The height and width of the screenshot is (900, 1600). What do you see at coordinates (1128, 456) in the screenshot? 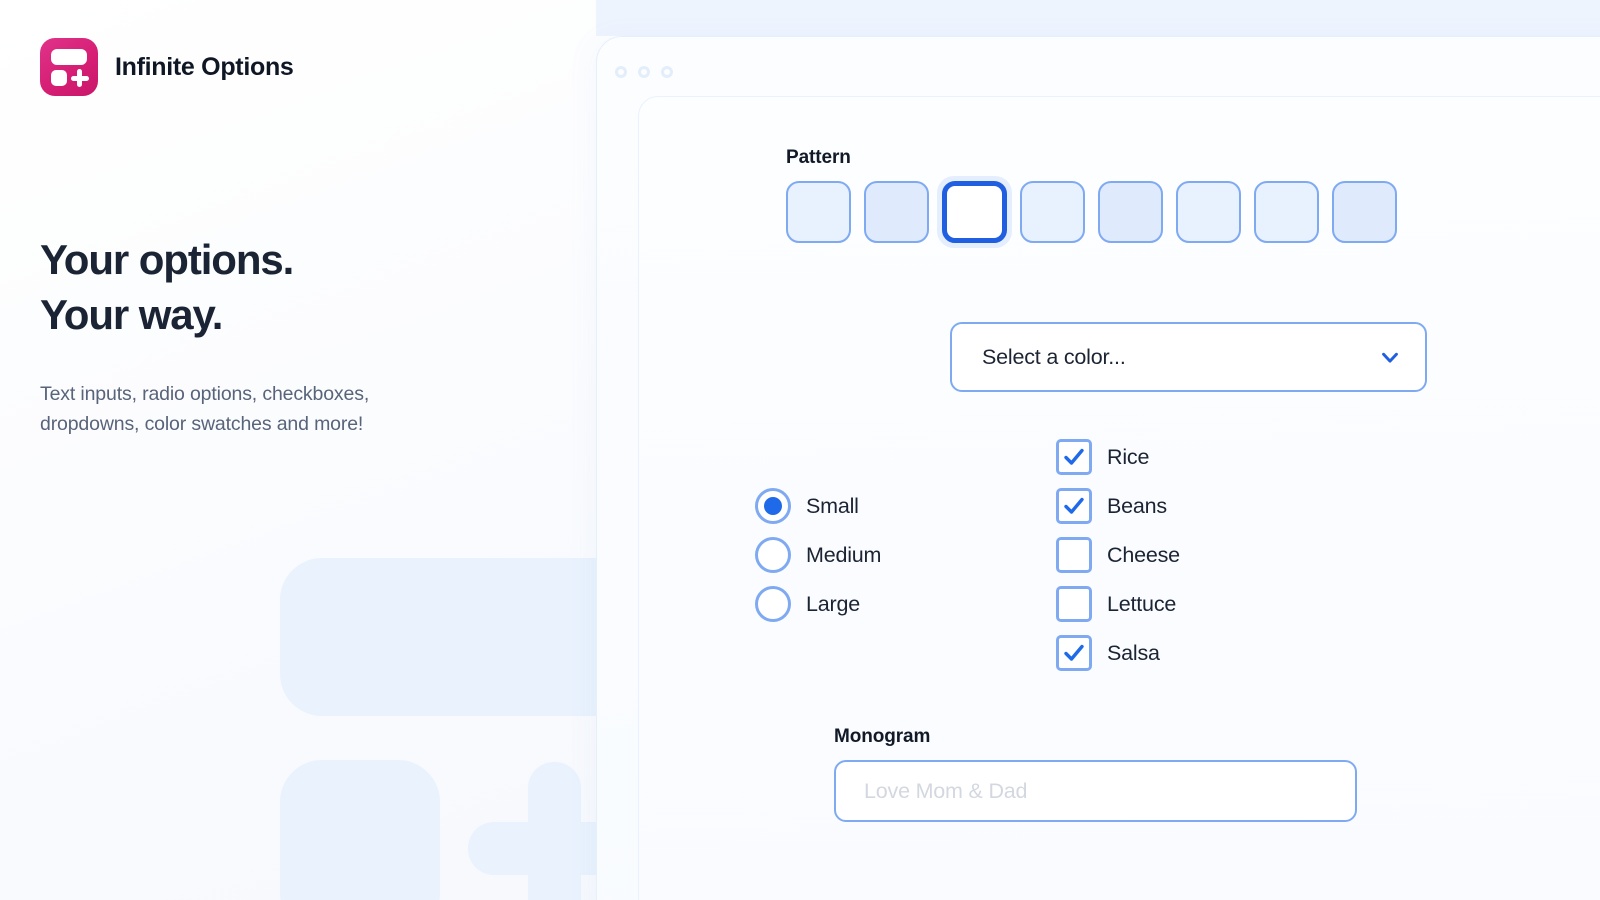
I see `checkbox-rice-label: Rice` at bounding box center [1128, 456].